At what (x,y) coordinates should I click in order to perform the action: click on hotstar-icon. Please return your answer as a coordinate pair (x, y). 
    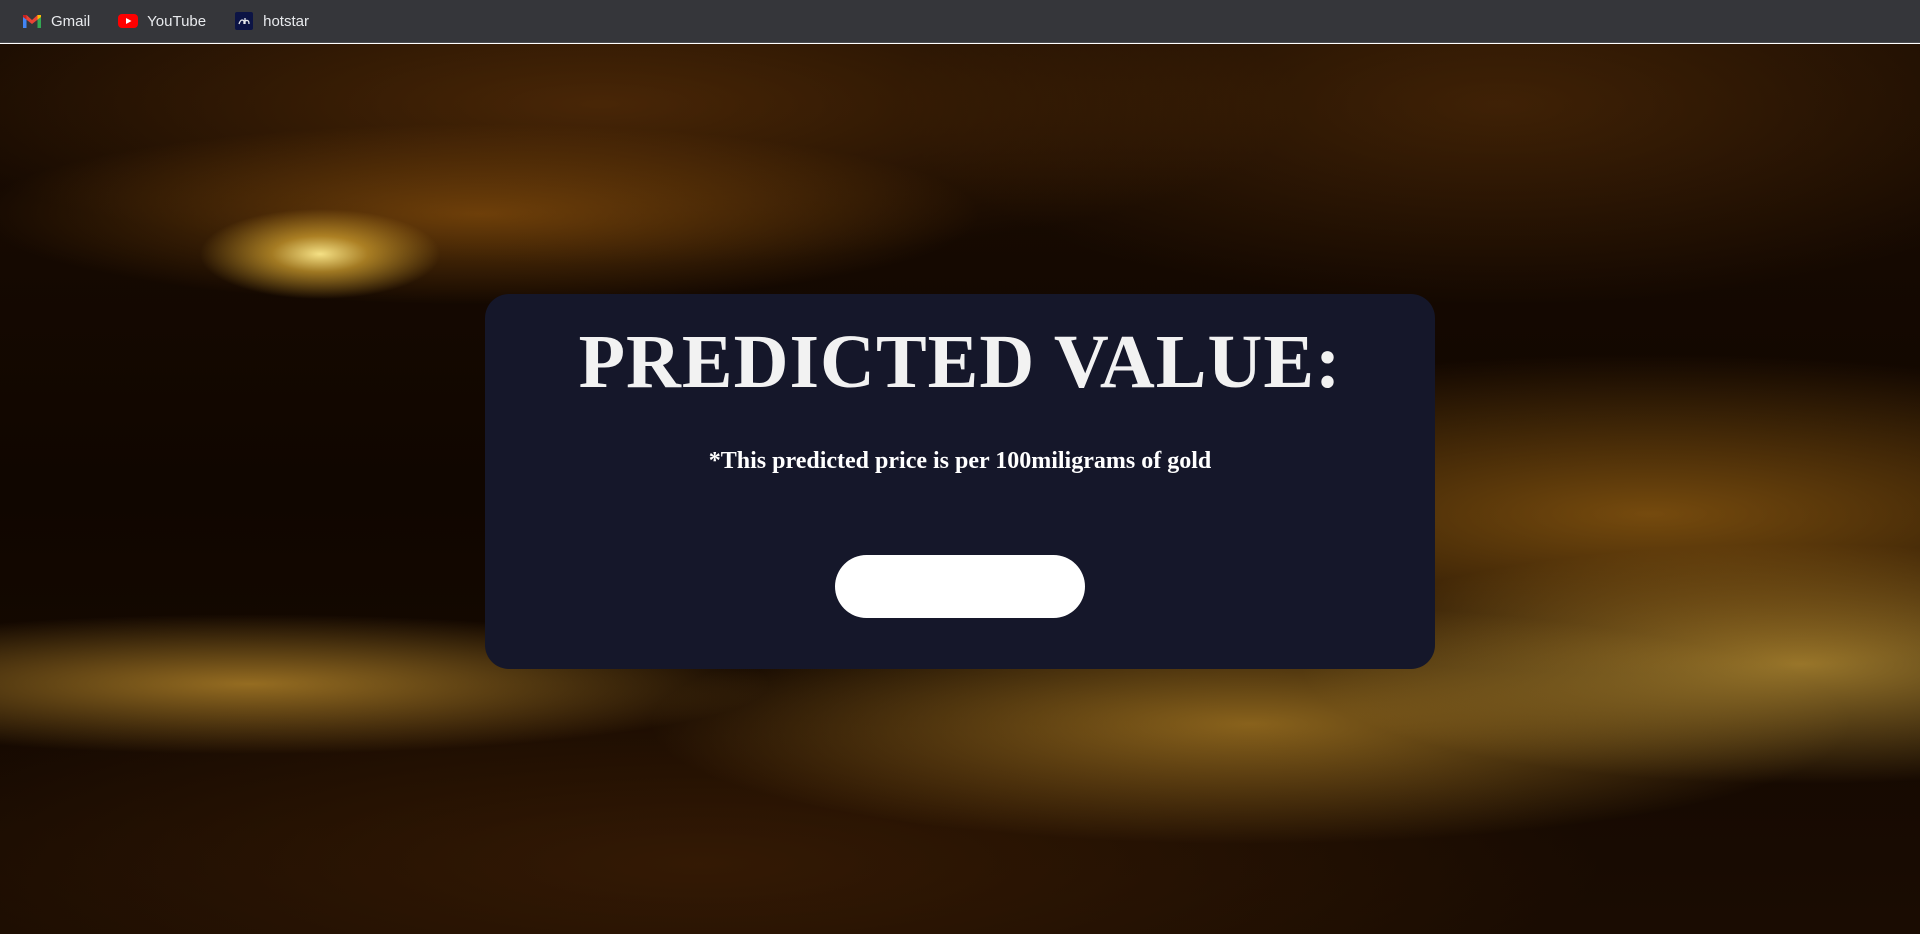
    Looking at the image, I should click on (244, 21).